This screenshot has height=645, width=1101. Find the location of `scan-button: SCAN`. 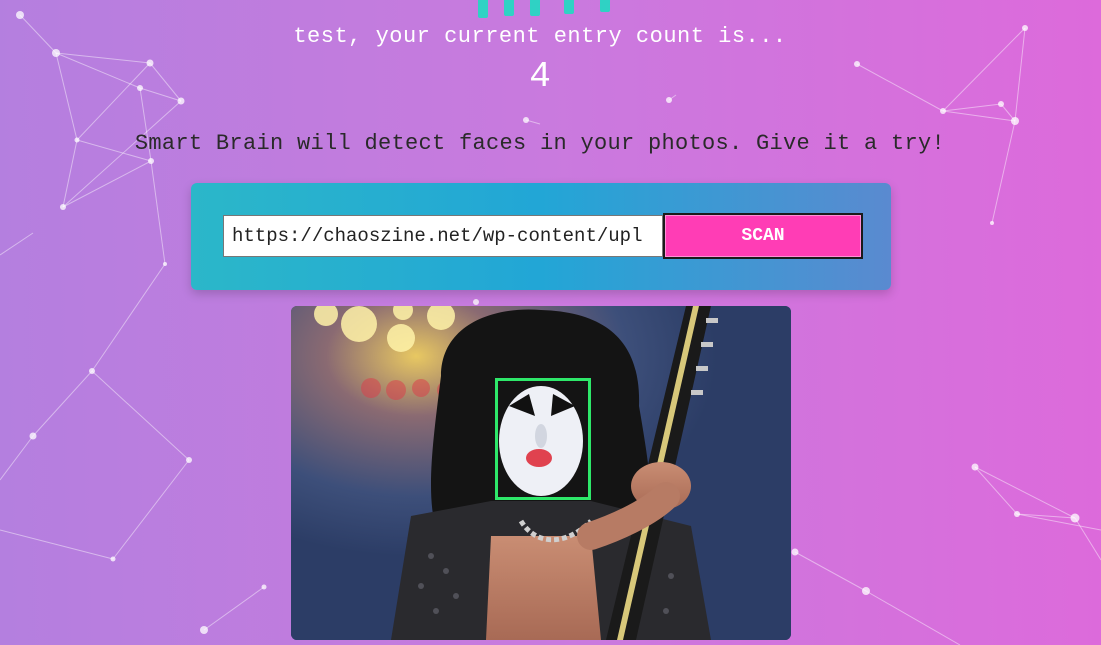

scan-button: SCAN is located at coordinates (763, 236).